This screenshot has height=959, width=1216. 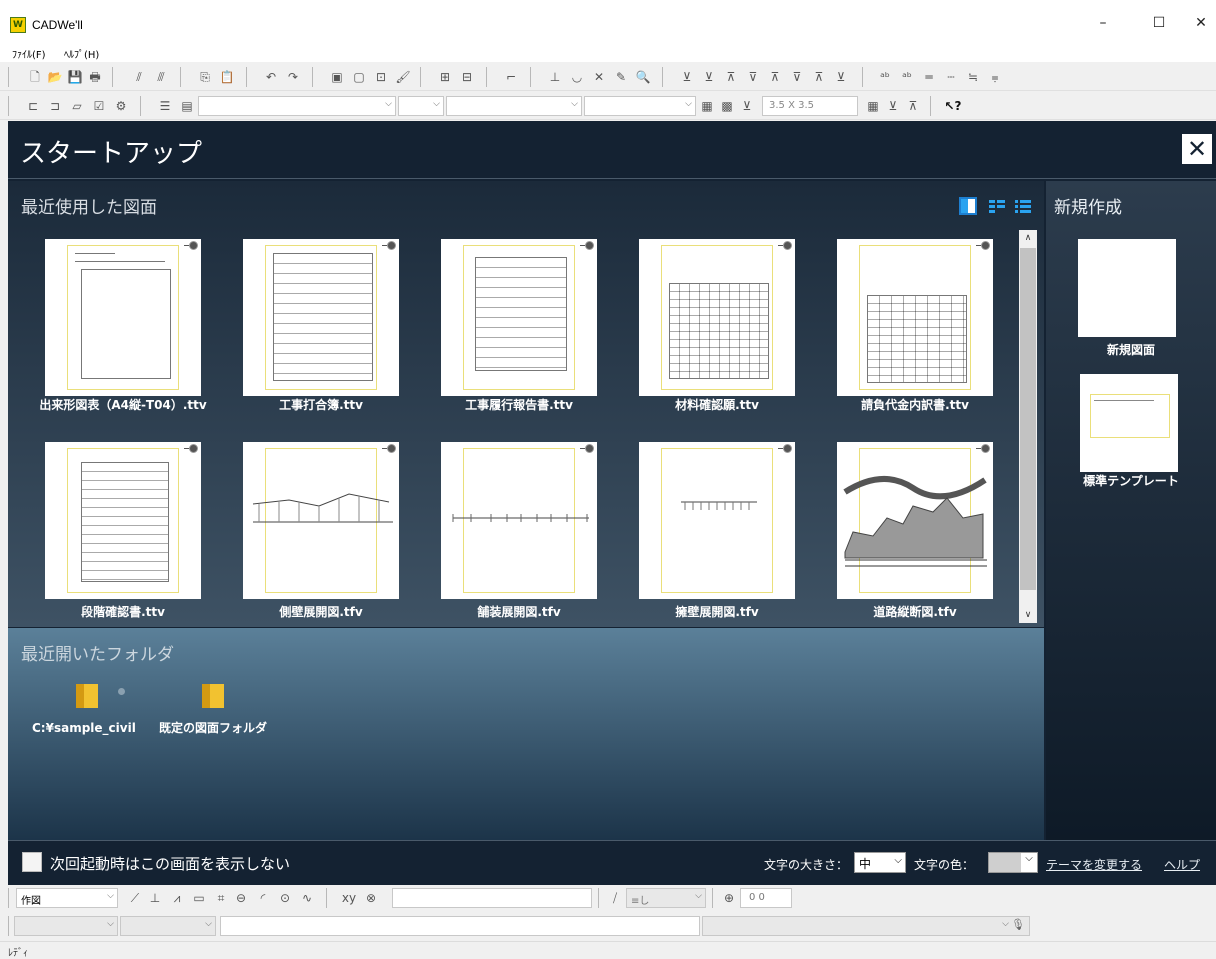 I want to click on font2-icon: ▩, so click(x=727, y=106).